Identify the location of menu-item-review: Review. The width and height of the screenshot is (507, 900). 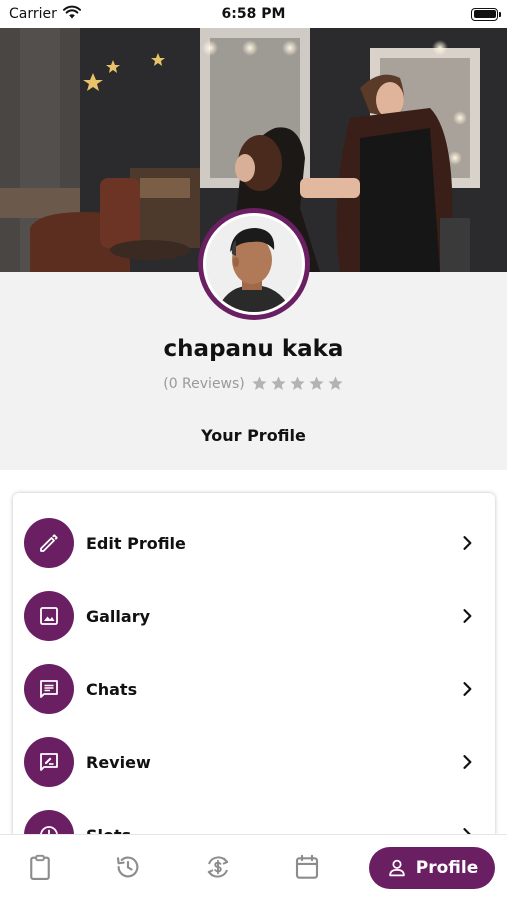
(254, 762).